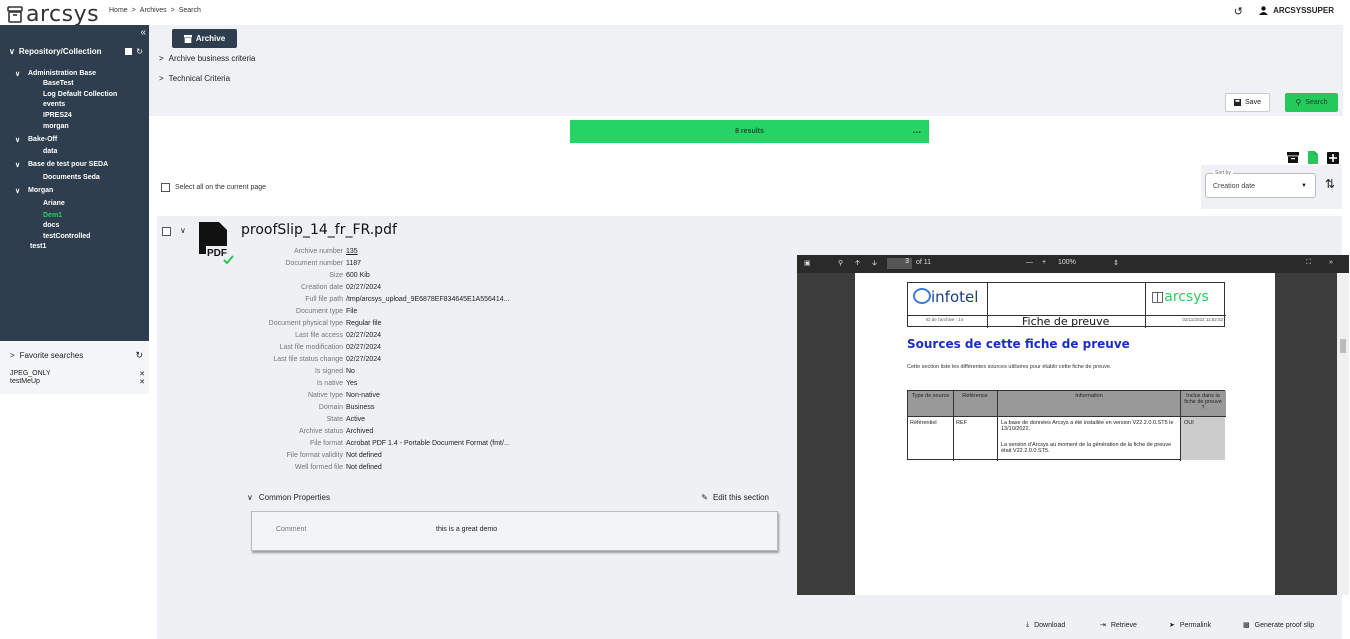  Describe the element at coordinates (321, 287) in the screenshot. I see `property-key: Creation date` at that location.